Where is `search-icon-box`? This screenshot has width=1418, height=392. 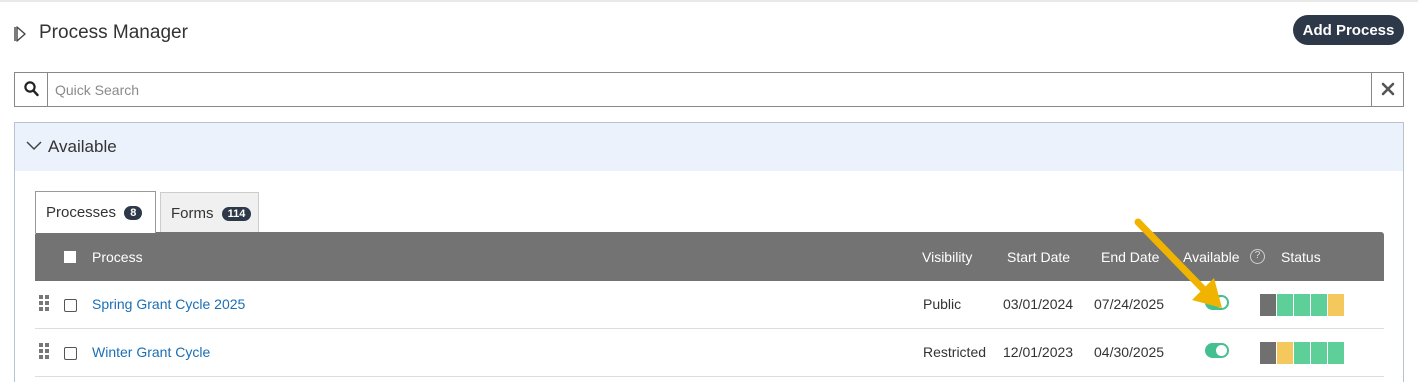
search-icon-box is located at coordinates (31, 89).